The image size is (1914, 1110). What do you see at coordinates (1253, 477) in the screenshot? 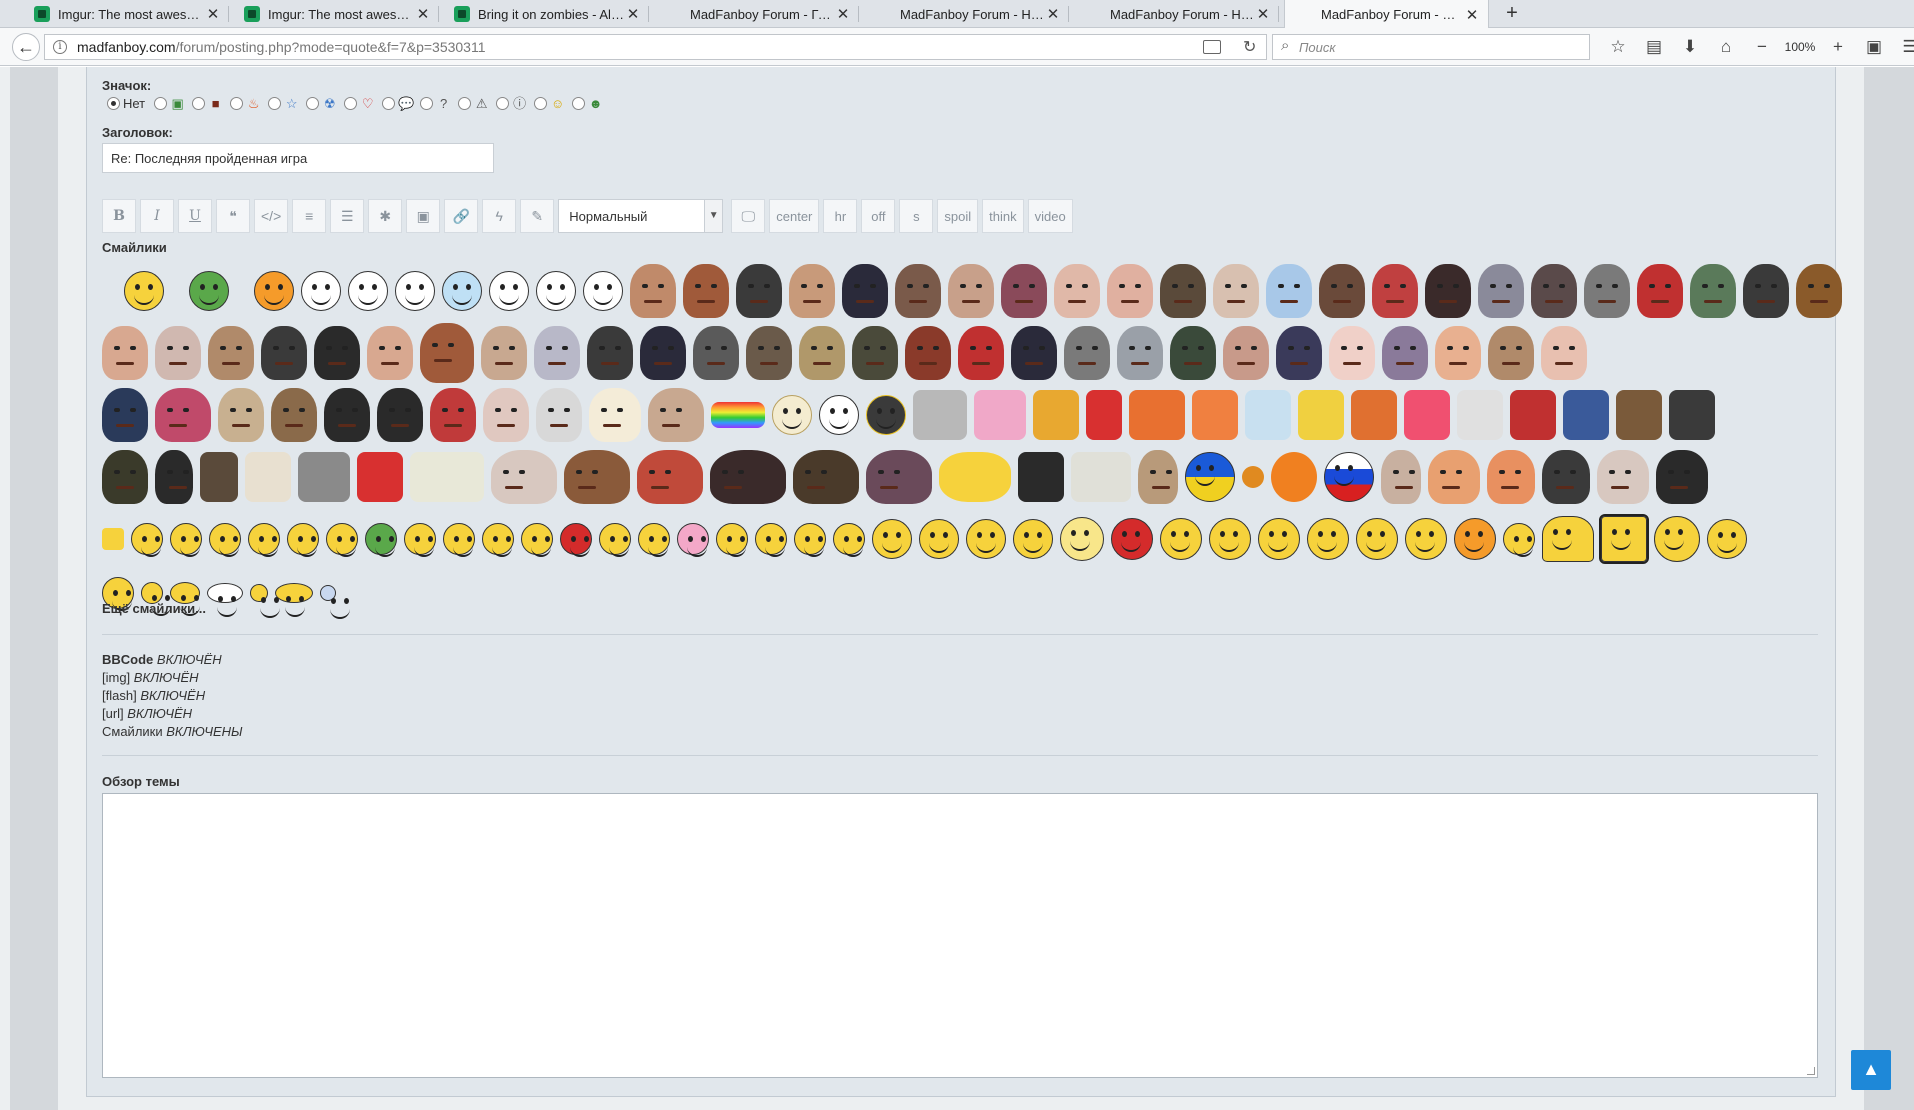
I see `fist-icon` at bounding box center [1253, 477].